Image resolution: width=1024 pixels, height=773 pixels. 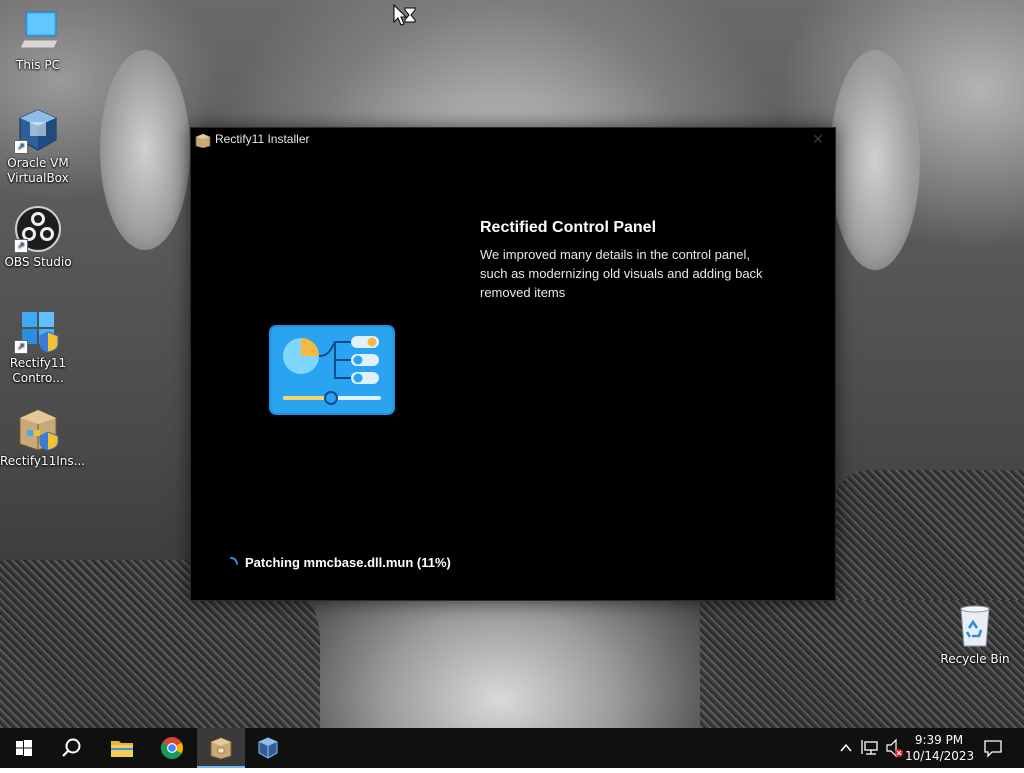 I want to click on file-explorer-icon, so click(x=122, y=749).